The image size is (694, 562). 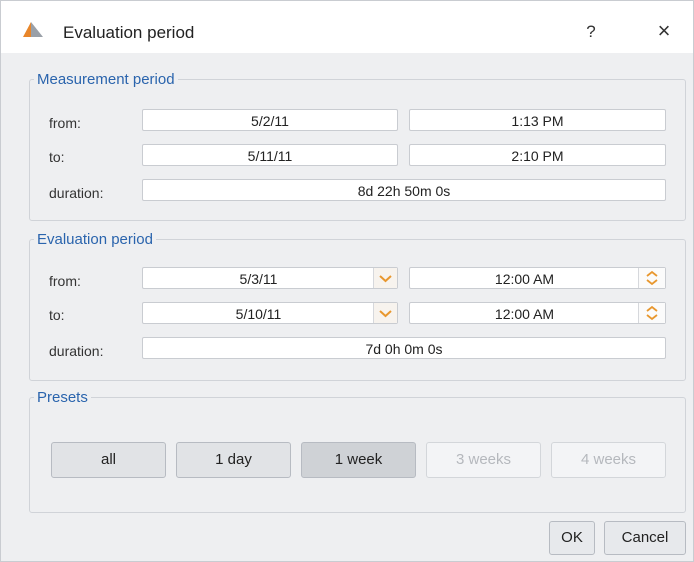 I want to click on presets-legend: Presets, so click(x=62, y=397).